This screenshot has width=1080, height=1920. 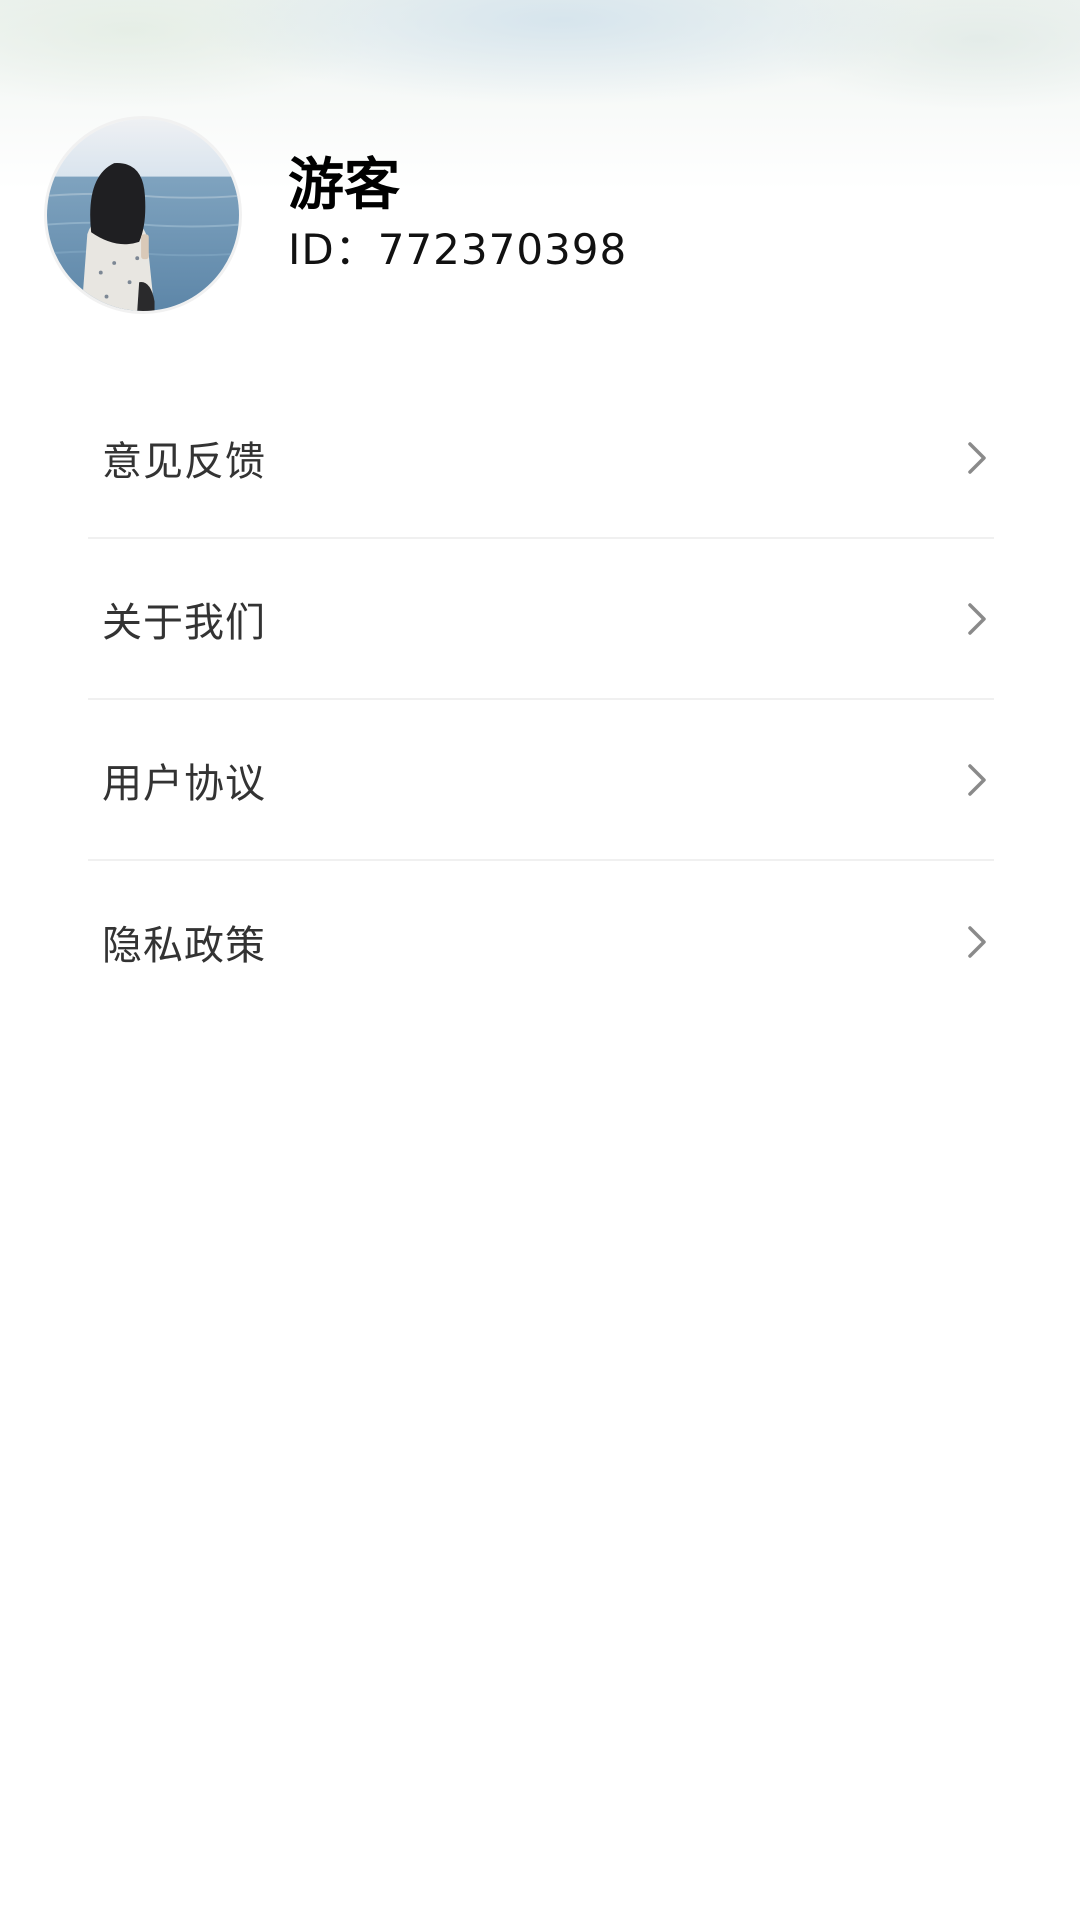 What do you see at coordinates (184, 783) in the screenshot?
I see `menu-item-label: 用户协议` at bounding box center [184, 783].